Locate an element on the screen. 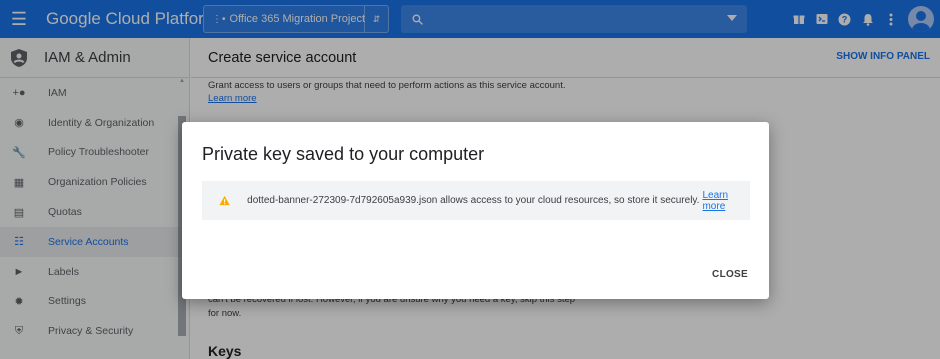 This screenshot has height=359, width=940. close-button: CLOSE is located at coordinates (730, 274).